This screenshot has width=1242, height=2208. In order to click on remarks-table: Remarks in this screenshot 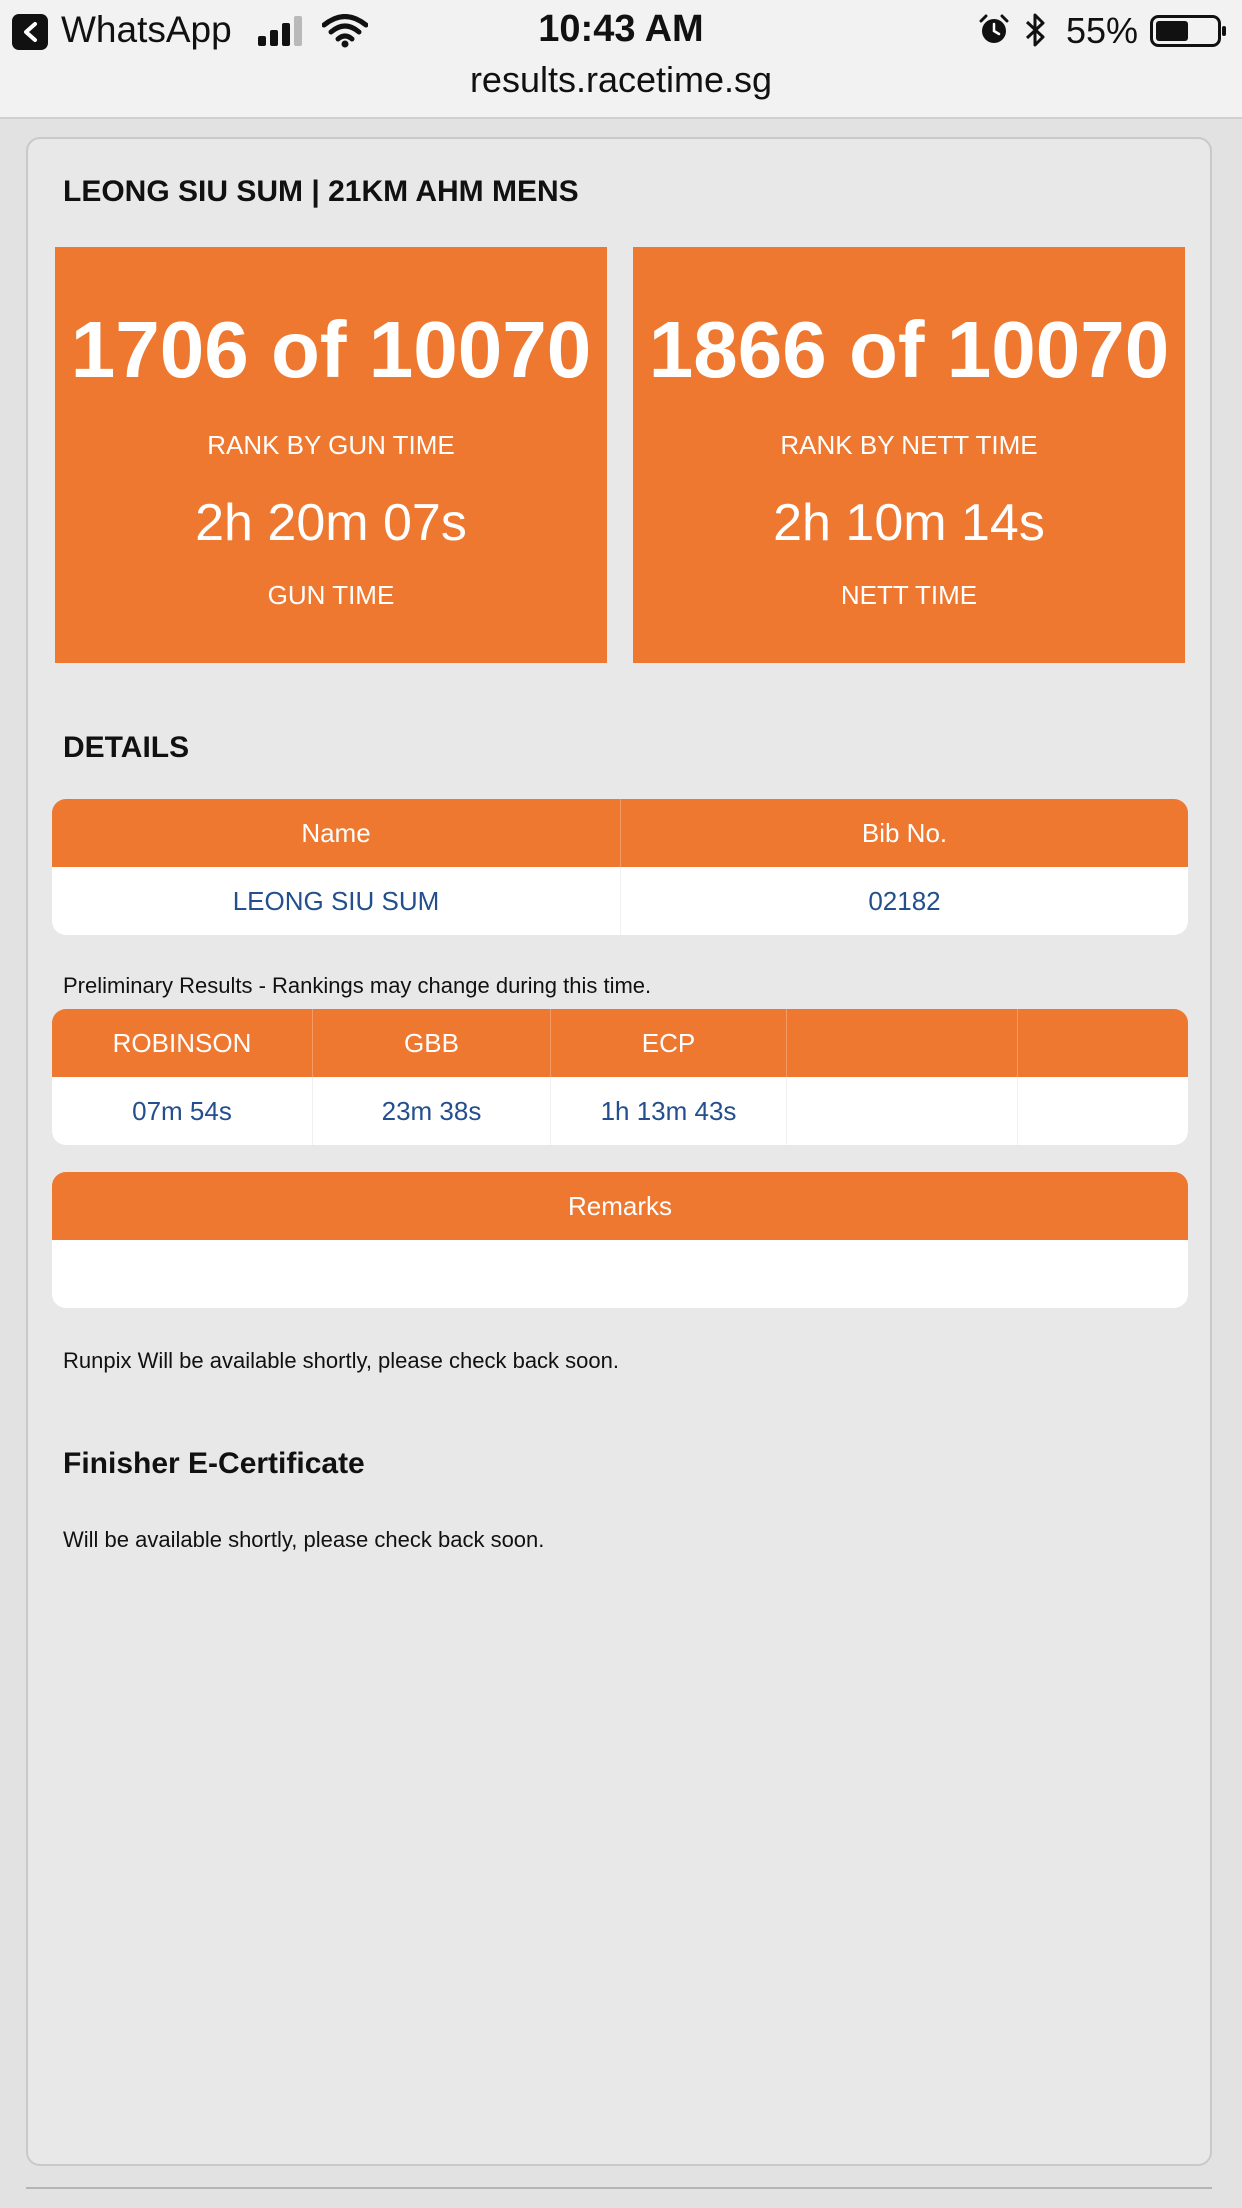, I will do `click(620, 1240)`.